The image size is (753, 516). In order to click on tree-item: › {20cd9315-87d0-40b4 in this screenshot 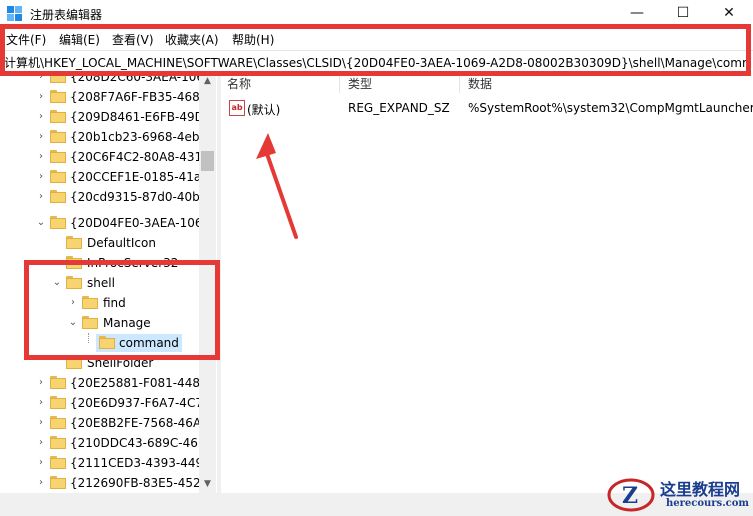, I will do `click(103, 197)`.